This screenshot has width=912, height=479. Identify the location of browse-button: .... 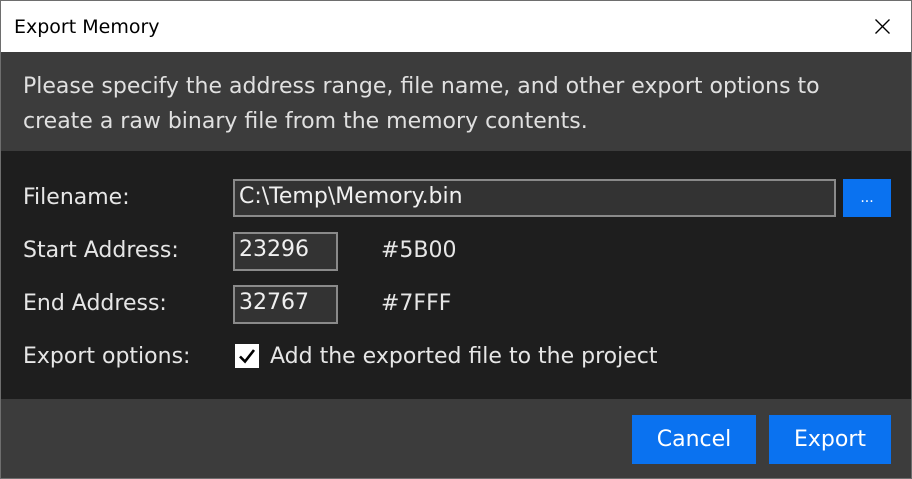
(867, 198).